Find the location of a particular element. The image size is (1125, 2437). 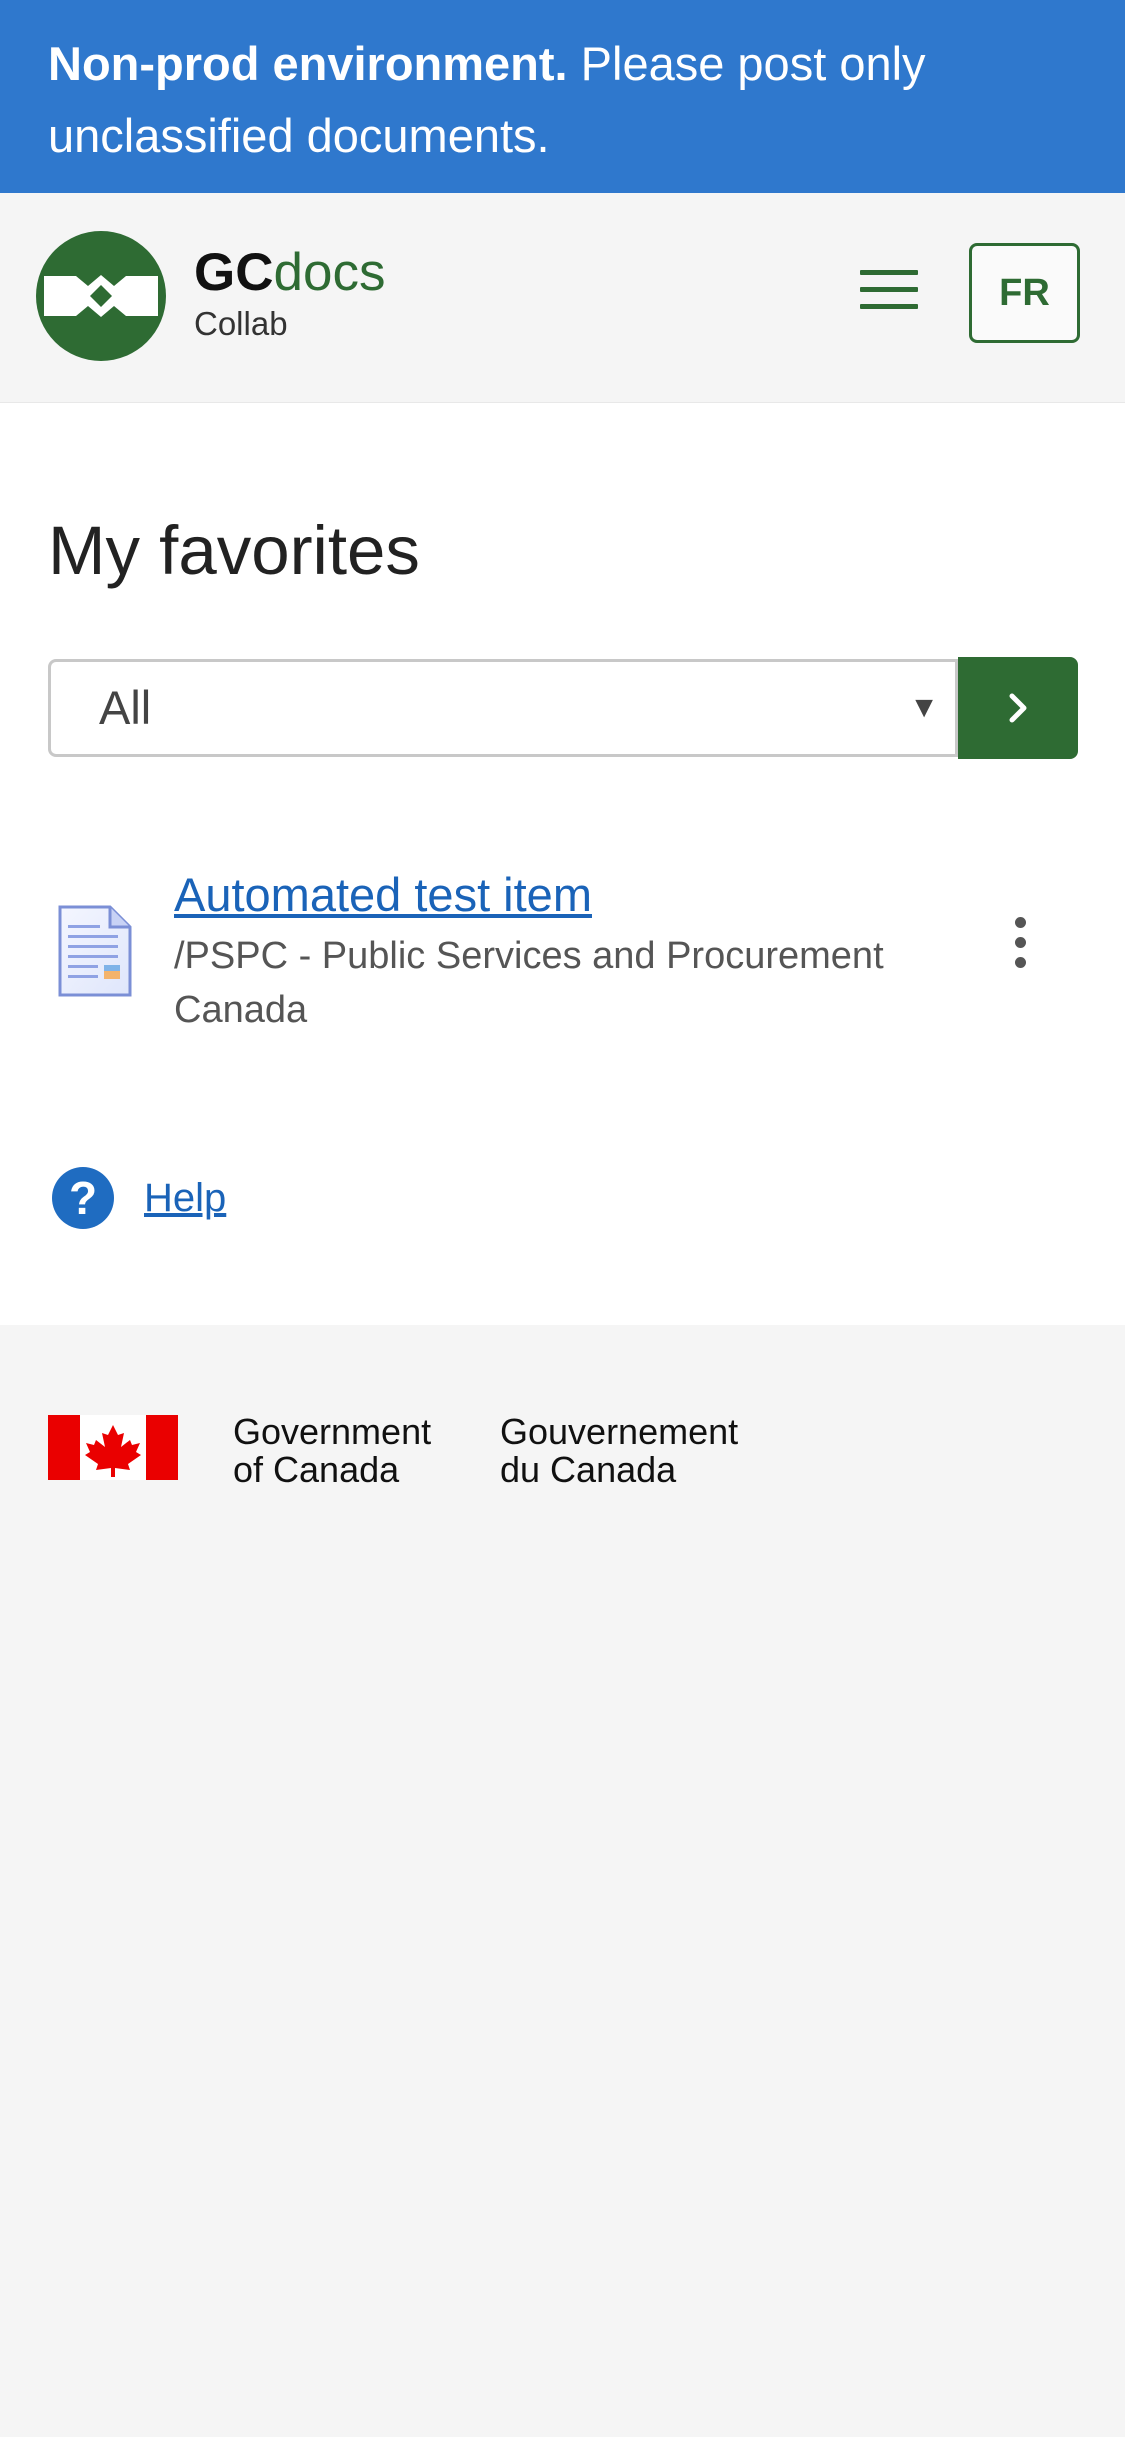

canada-flag-icon is located at coordinates (113, 1447).